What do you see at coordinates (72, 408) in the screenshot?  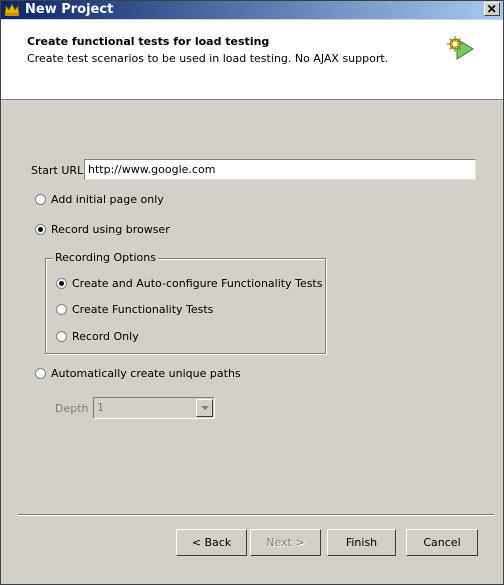 I see `depth-label: Depth` at bounding box center [72, 408].